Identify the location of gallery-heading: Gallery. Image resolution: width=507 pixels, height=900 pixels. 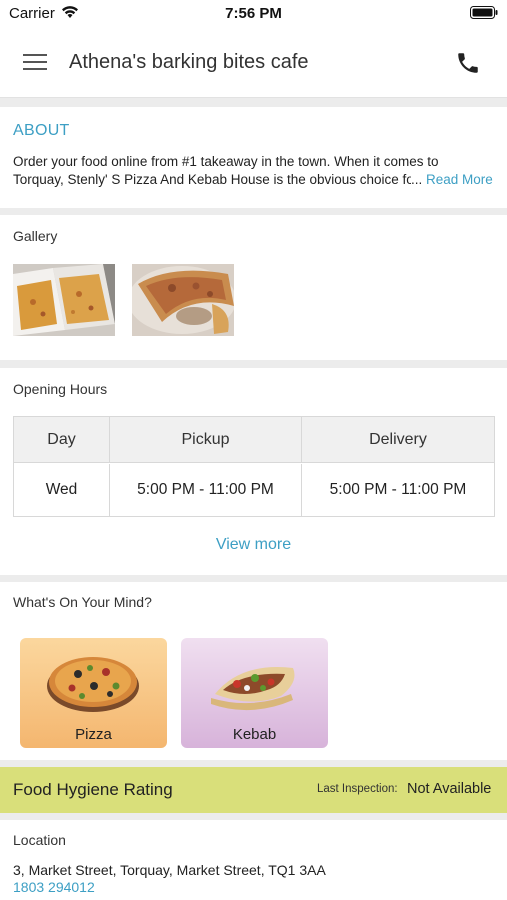
(35, 236).